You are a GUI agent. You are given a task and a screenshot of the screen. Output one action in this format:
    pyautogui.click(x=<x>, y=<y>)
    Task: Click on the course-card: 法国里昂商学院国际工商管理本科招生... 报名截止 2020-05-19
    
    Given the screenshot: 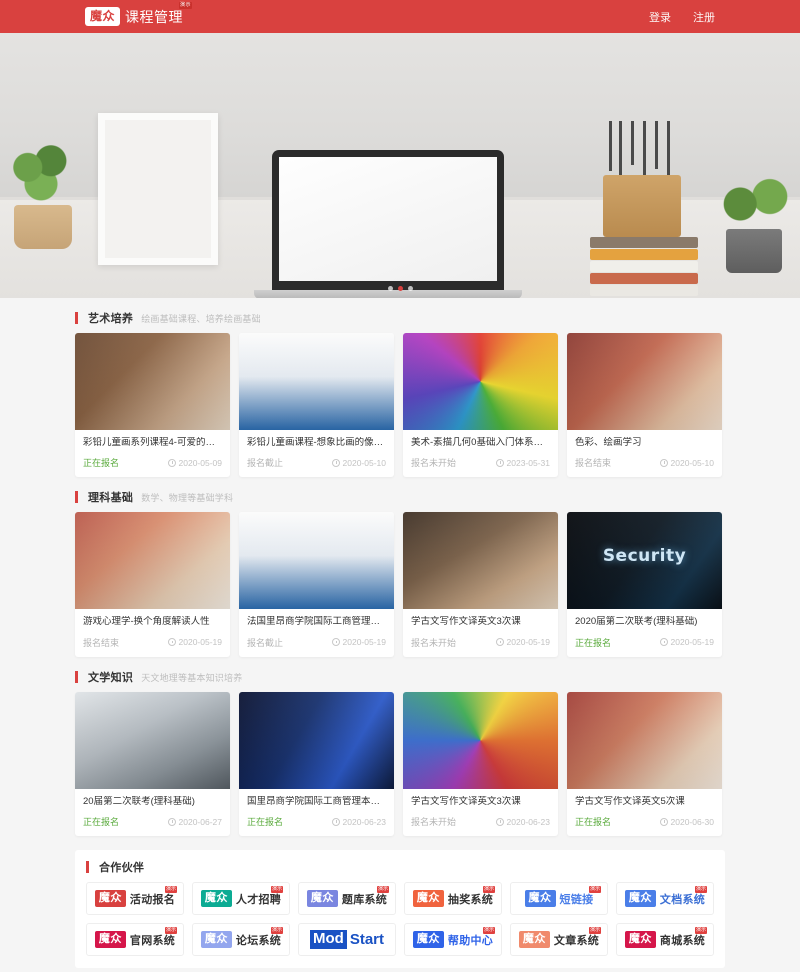 What is the action you would take?
    pyautogui.click(x=316, y=584)
    